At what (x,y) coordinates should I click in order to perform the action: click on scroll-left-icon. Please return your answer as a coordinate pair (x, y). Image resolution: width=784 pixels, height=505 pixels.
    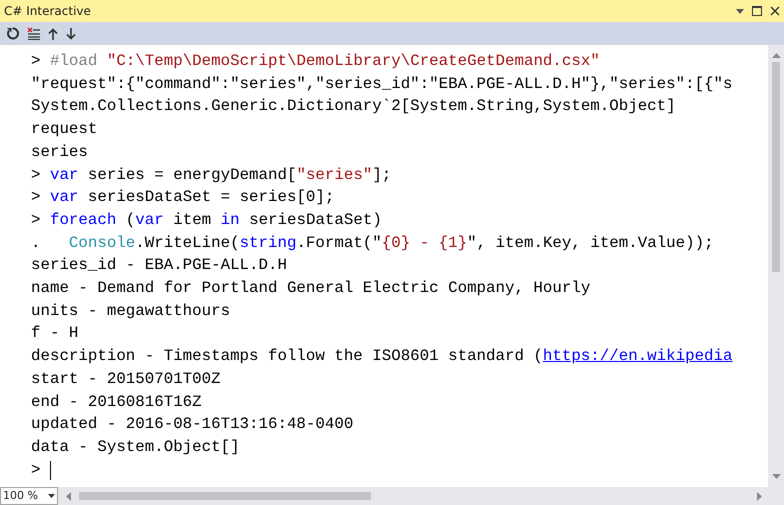
    Looking at the image, I should click on (68, 496).